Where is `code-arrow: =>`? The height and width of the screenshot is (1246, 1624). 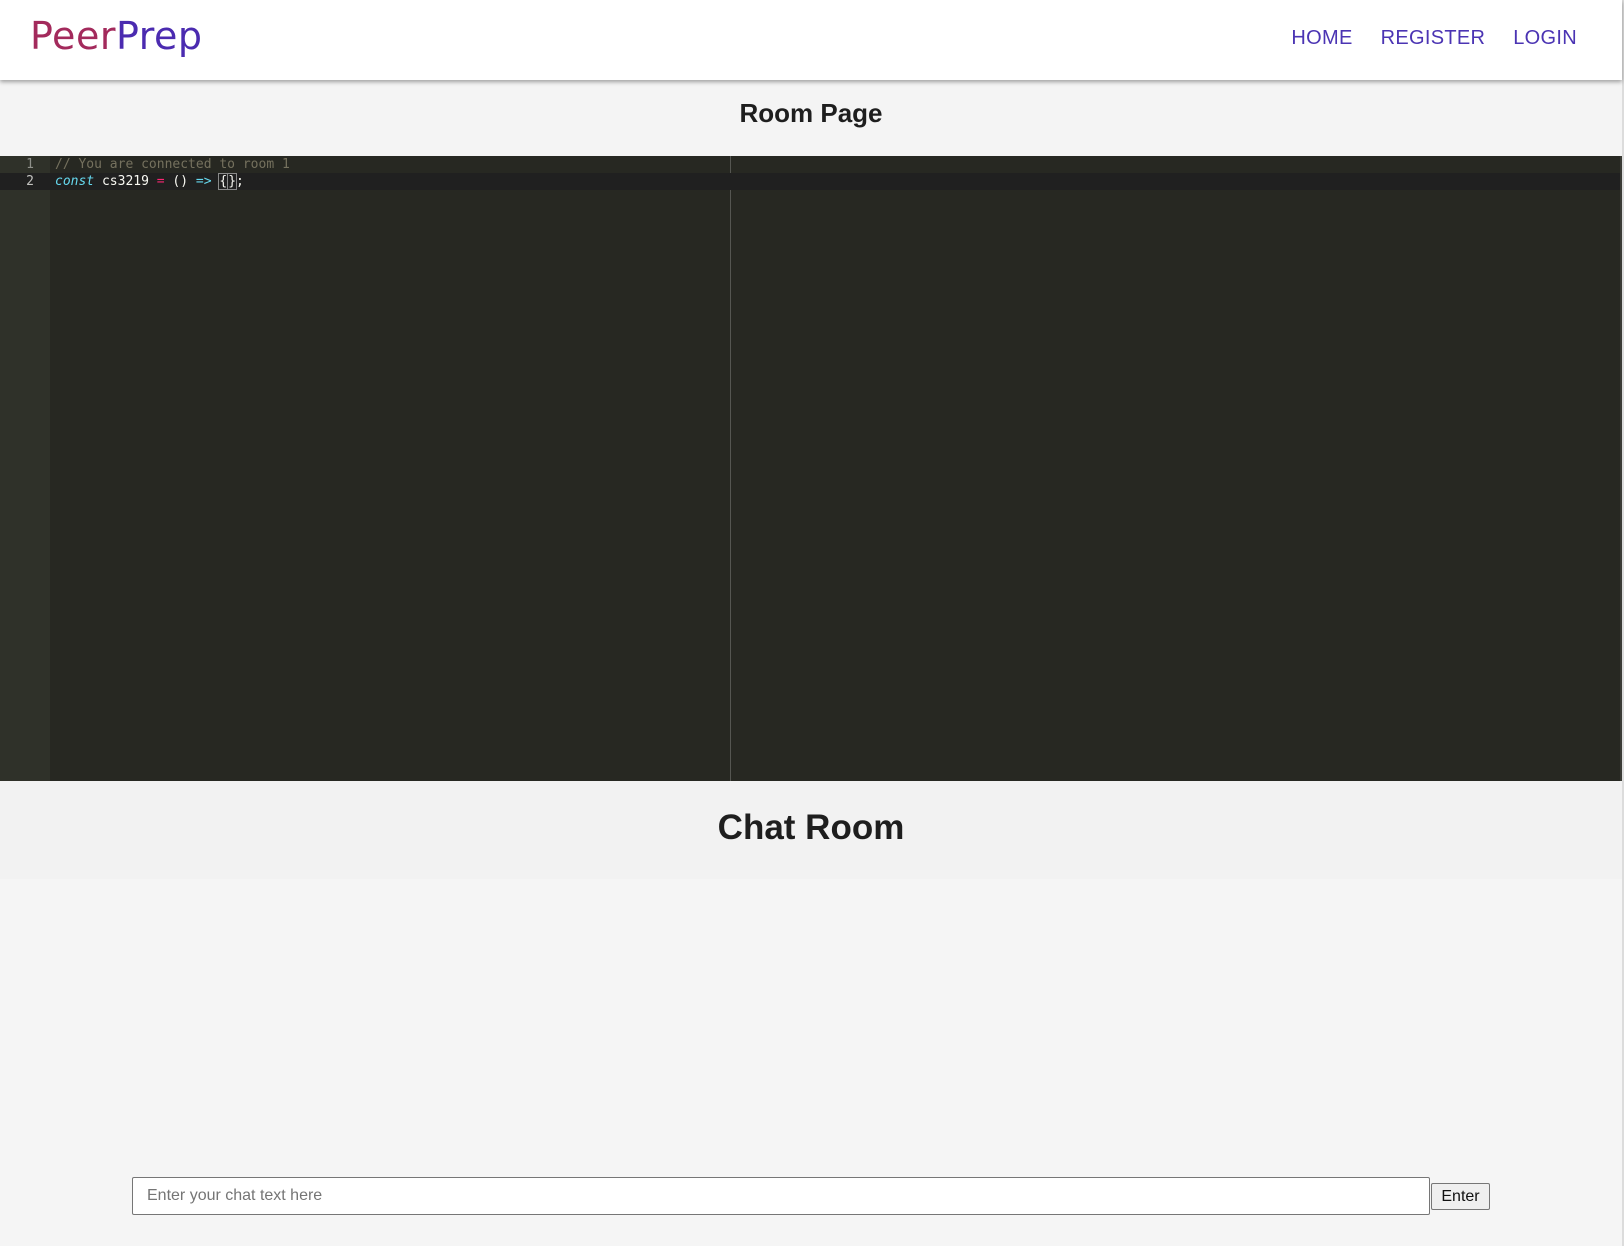 code-arrow: => is located at coordinates (203, 181).